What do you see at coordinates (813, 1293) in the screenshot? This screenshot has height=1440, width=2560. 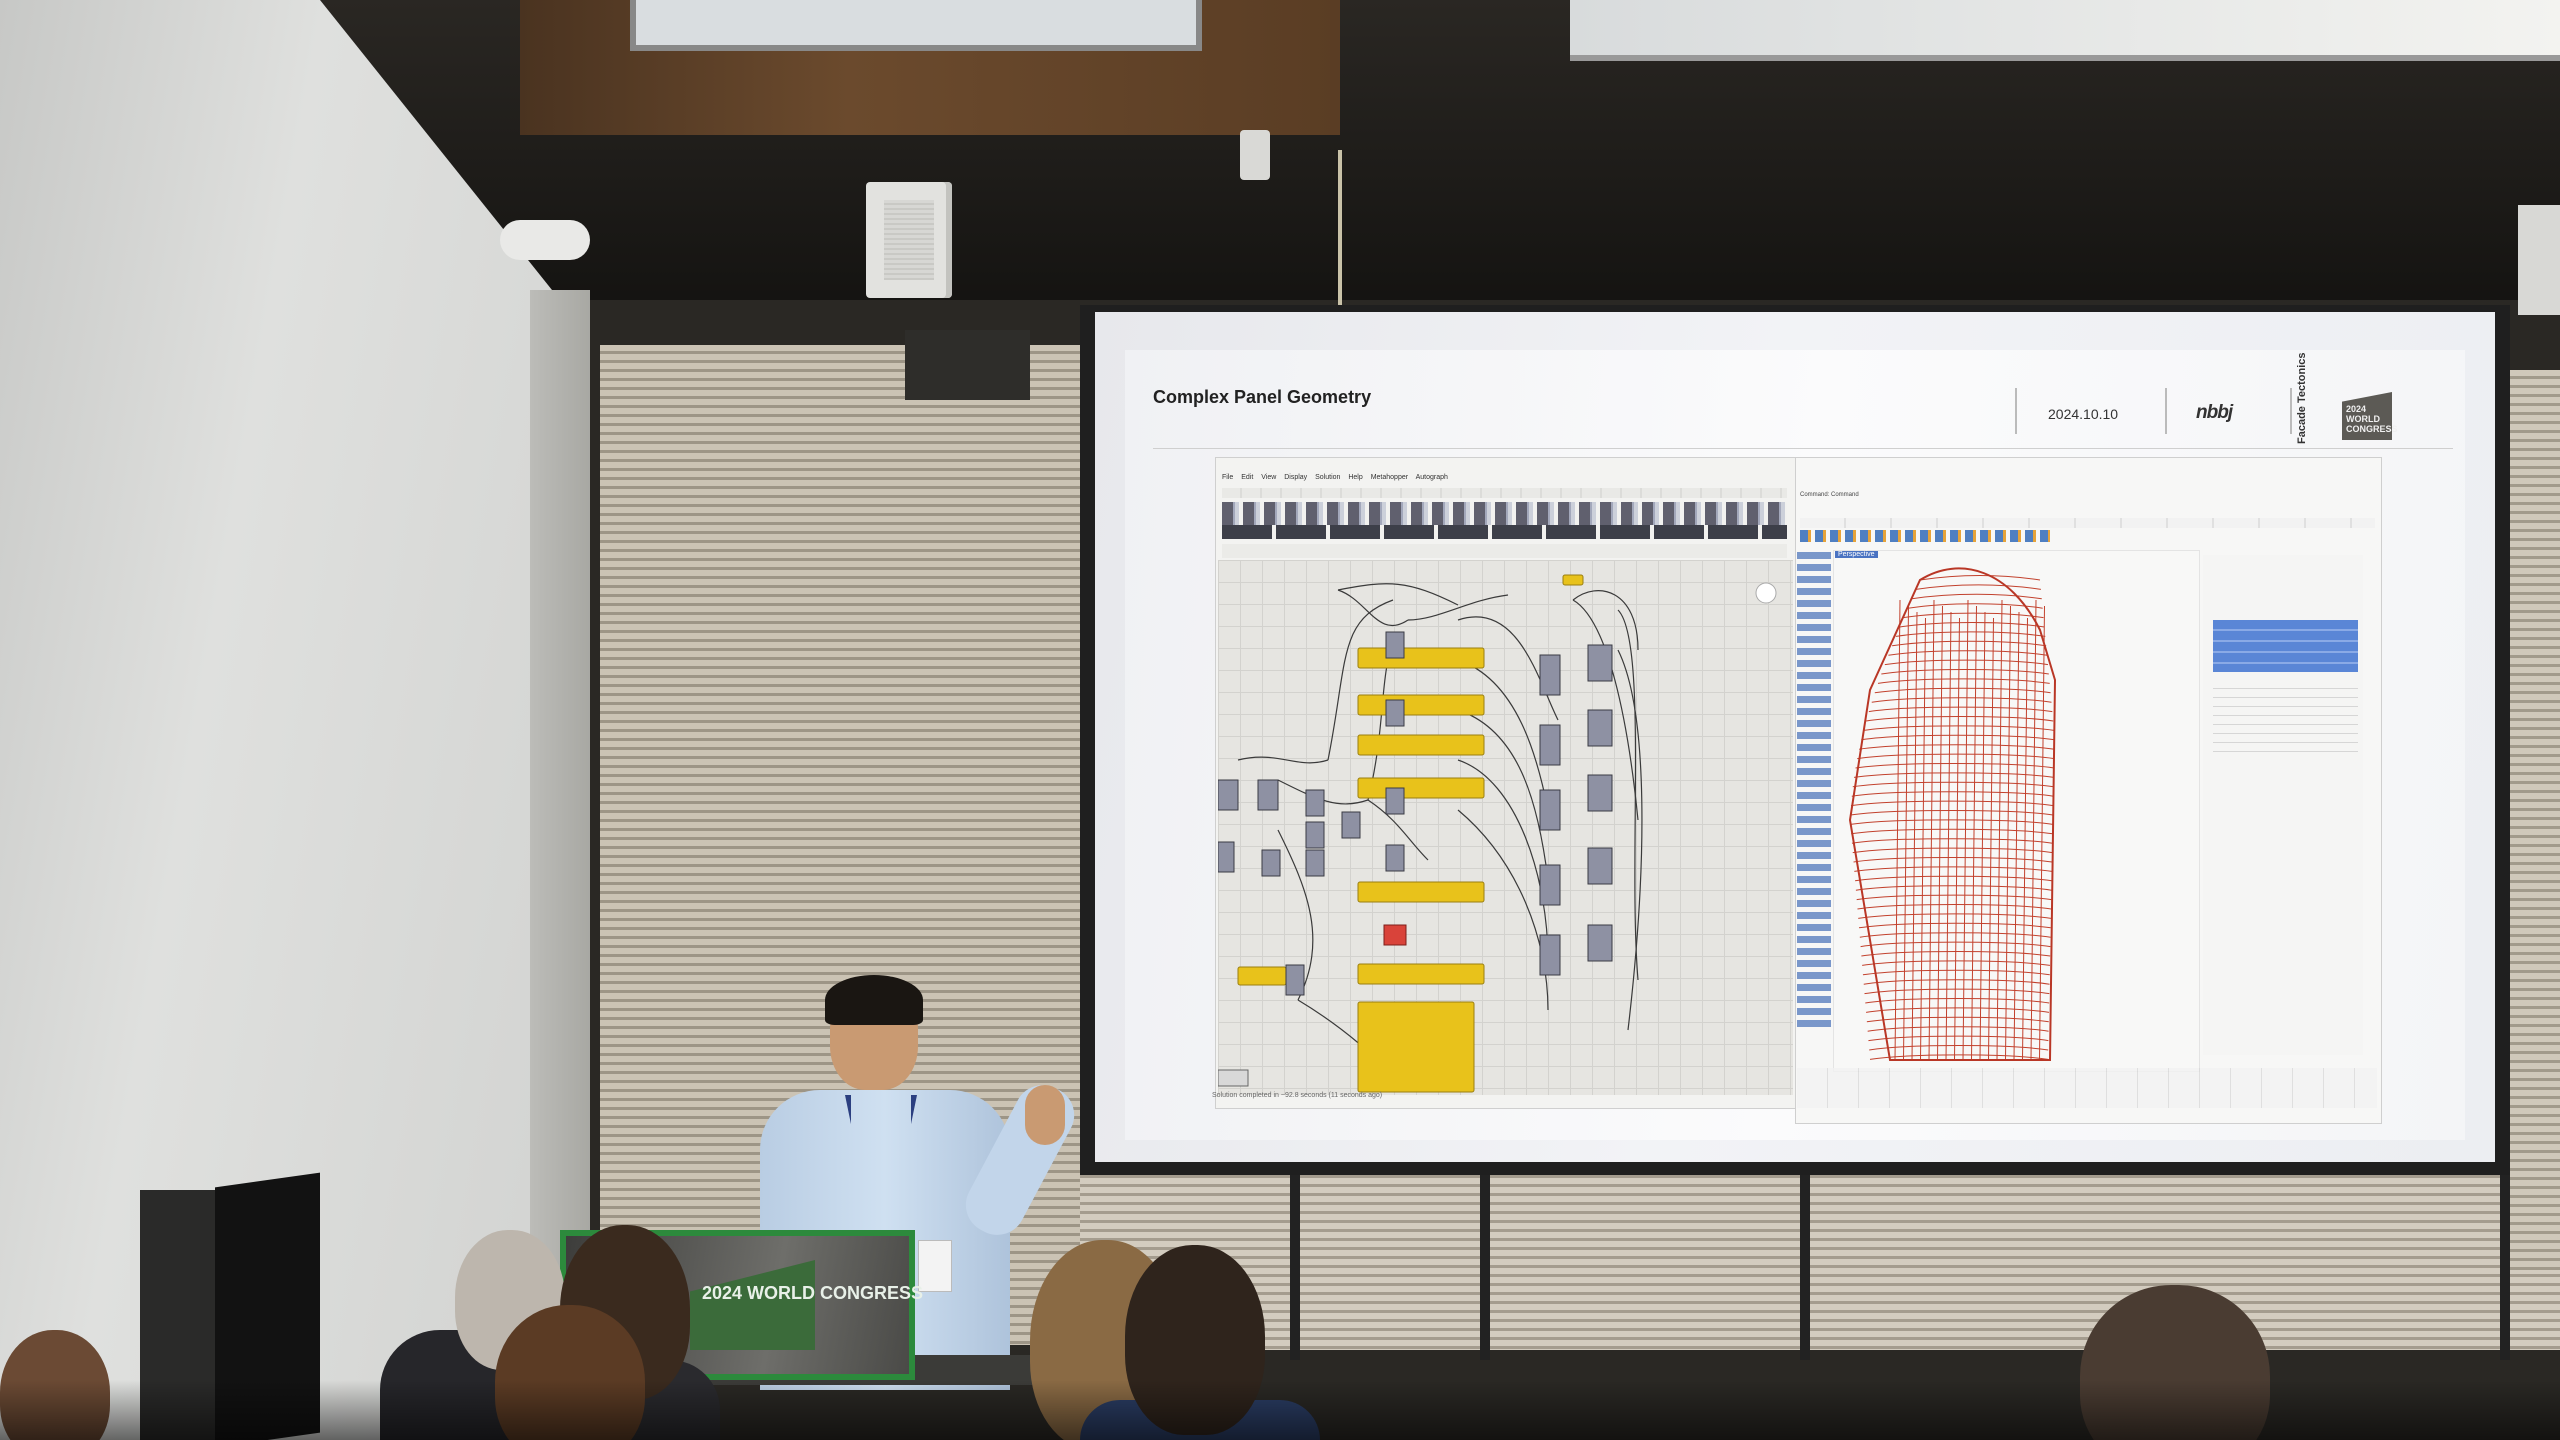 I see `podium-logo-text: 2024 WORLD CONGRESS` at bounding box center [813, 1293].